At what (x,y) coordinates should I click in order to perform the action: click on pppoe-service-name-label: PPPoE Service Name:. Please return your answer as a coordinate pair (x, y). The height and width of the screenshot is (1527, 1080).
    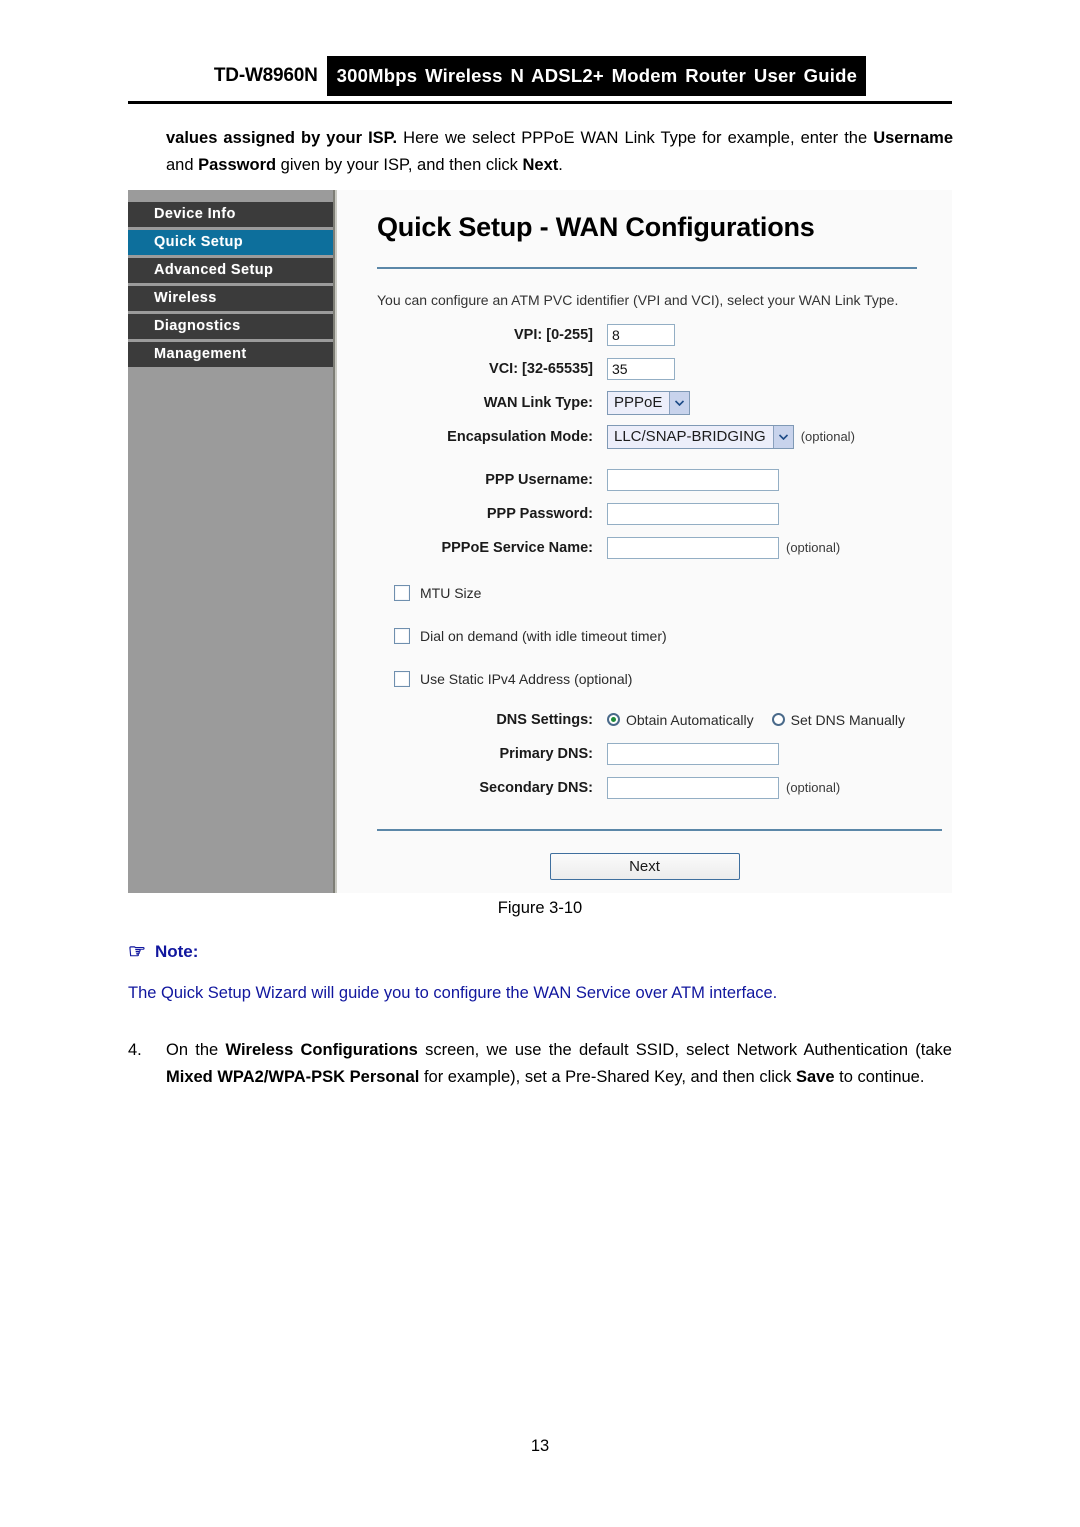
    Looking at the image, I should click on (517, 547).